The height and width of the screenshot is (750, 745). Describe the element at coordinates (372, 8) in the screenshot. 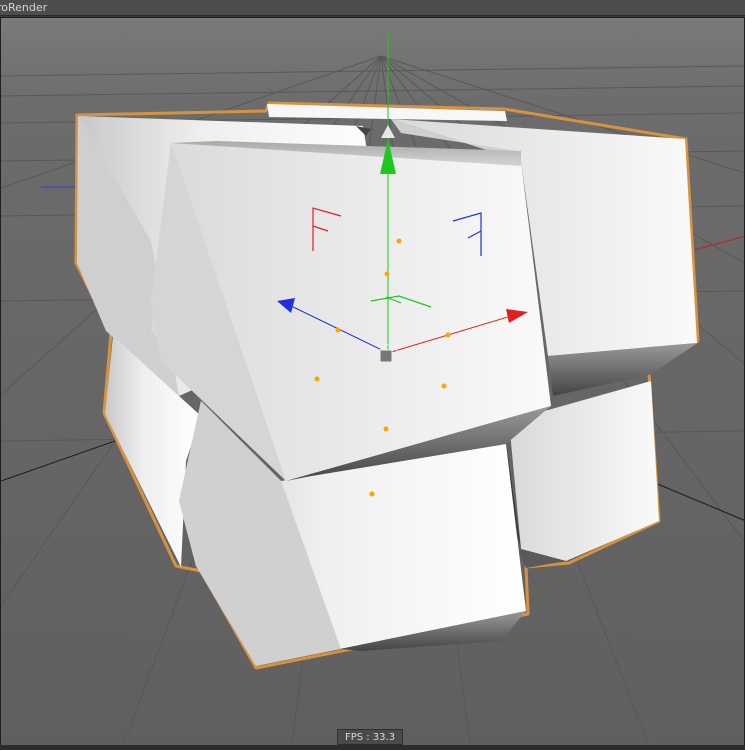

I see `window-titlebar: roRender` at that location.